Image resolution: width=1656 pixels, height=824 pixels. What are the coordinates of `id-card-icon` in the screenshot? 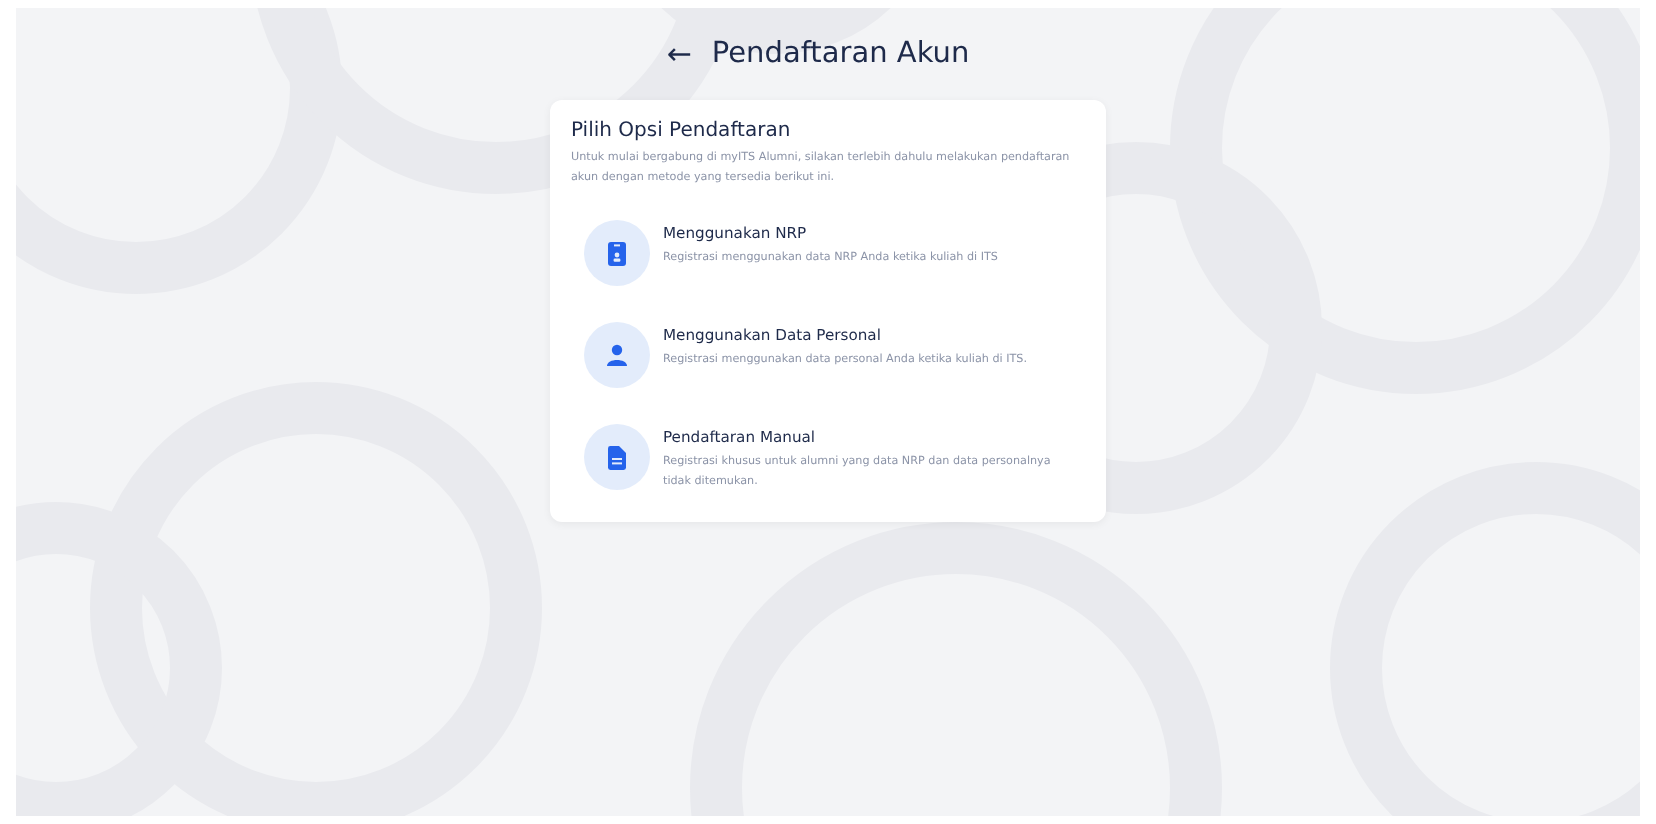 It's located at (616, 253).